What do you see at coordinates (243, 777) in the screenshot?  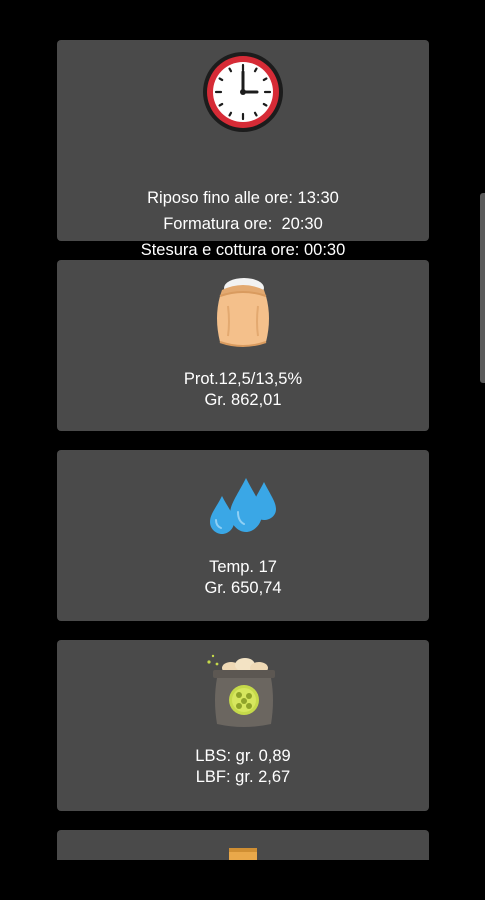 I see `yeast-lbf-label: LBF: gr. 2,67` at bounding box center [243, 777].